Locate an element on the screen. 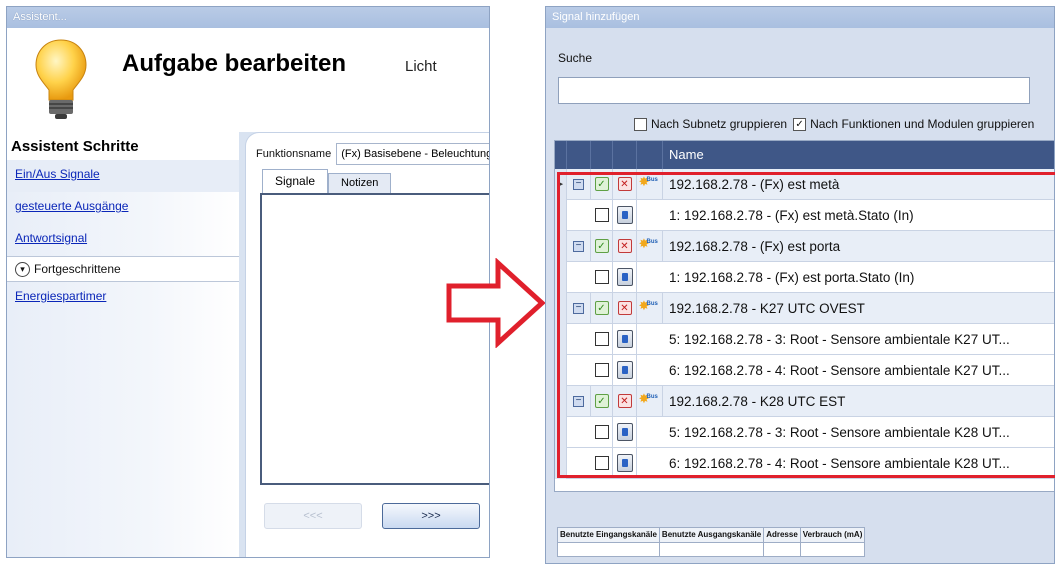  empty-cell is located at coordinates (579, 432).